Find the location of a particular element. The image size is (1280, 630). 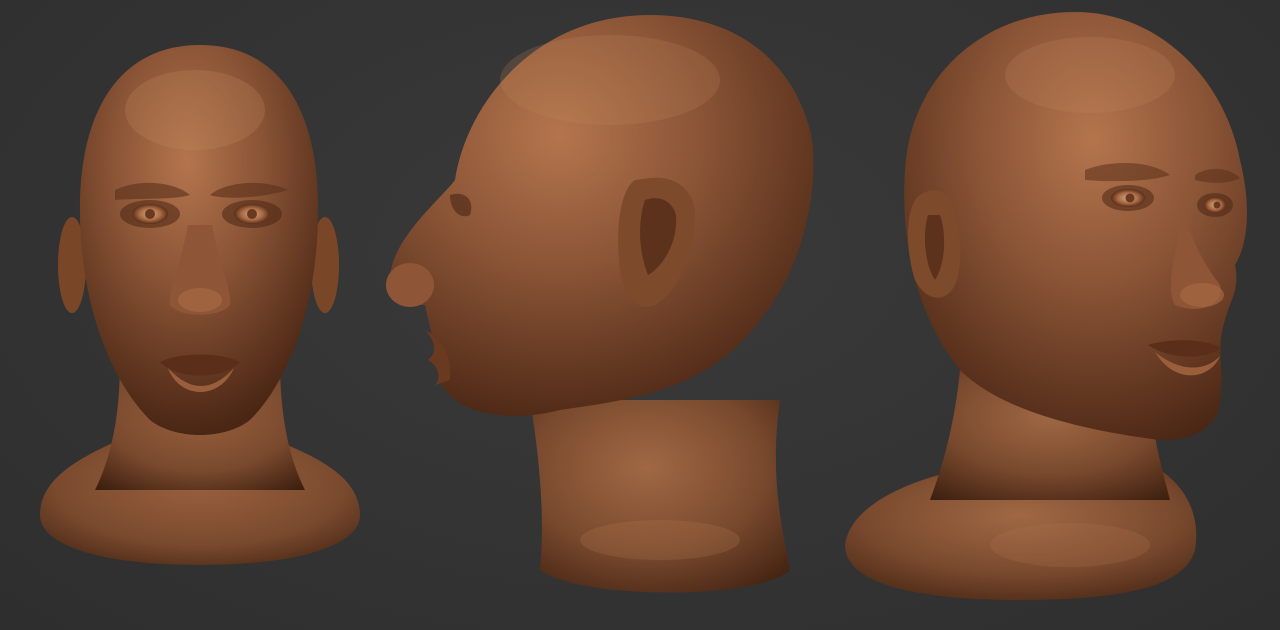

nose is located at coordinates (410, 285).